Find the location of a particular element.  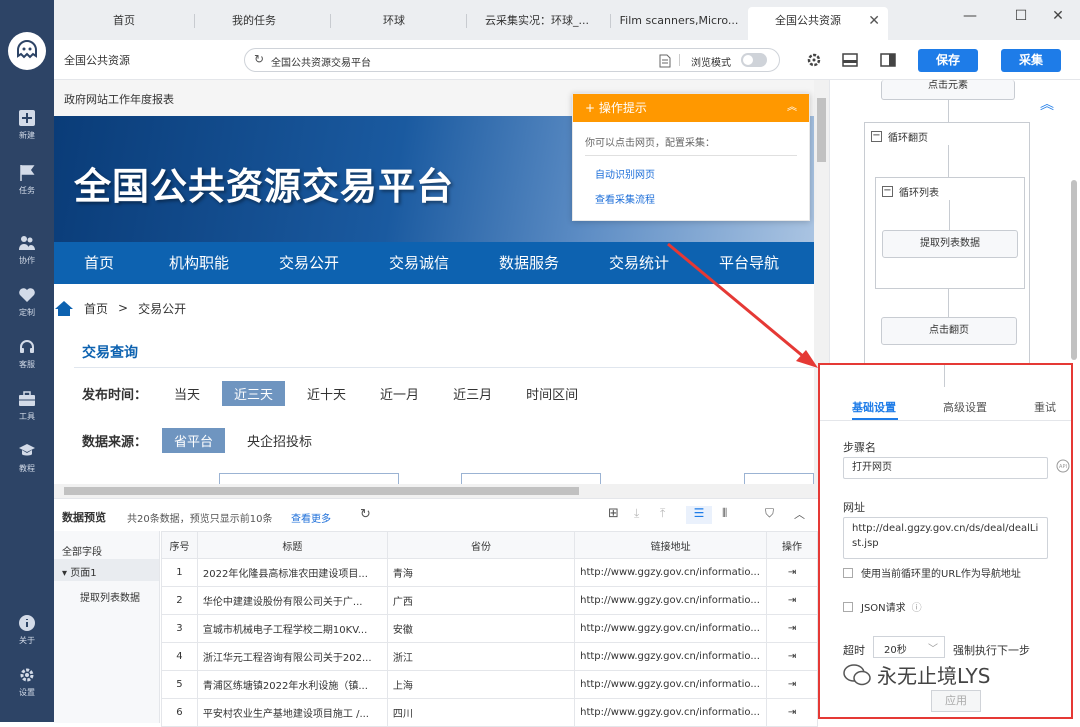

refresh-icon: ↻ is located at coordinates (365, 514).